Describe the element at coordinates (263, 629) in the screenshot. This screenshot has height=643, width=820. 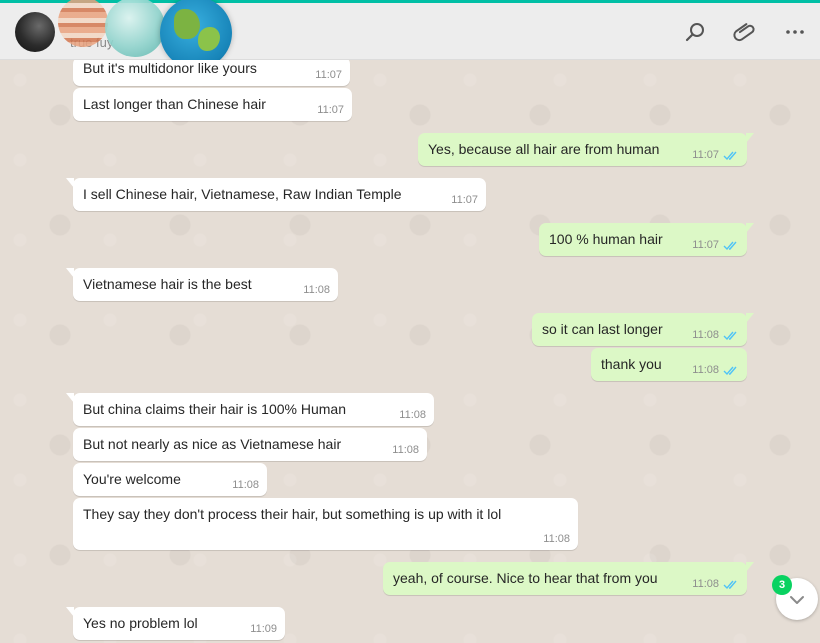
I see `message-time: 11:09` at that location.